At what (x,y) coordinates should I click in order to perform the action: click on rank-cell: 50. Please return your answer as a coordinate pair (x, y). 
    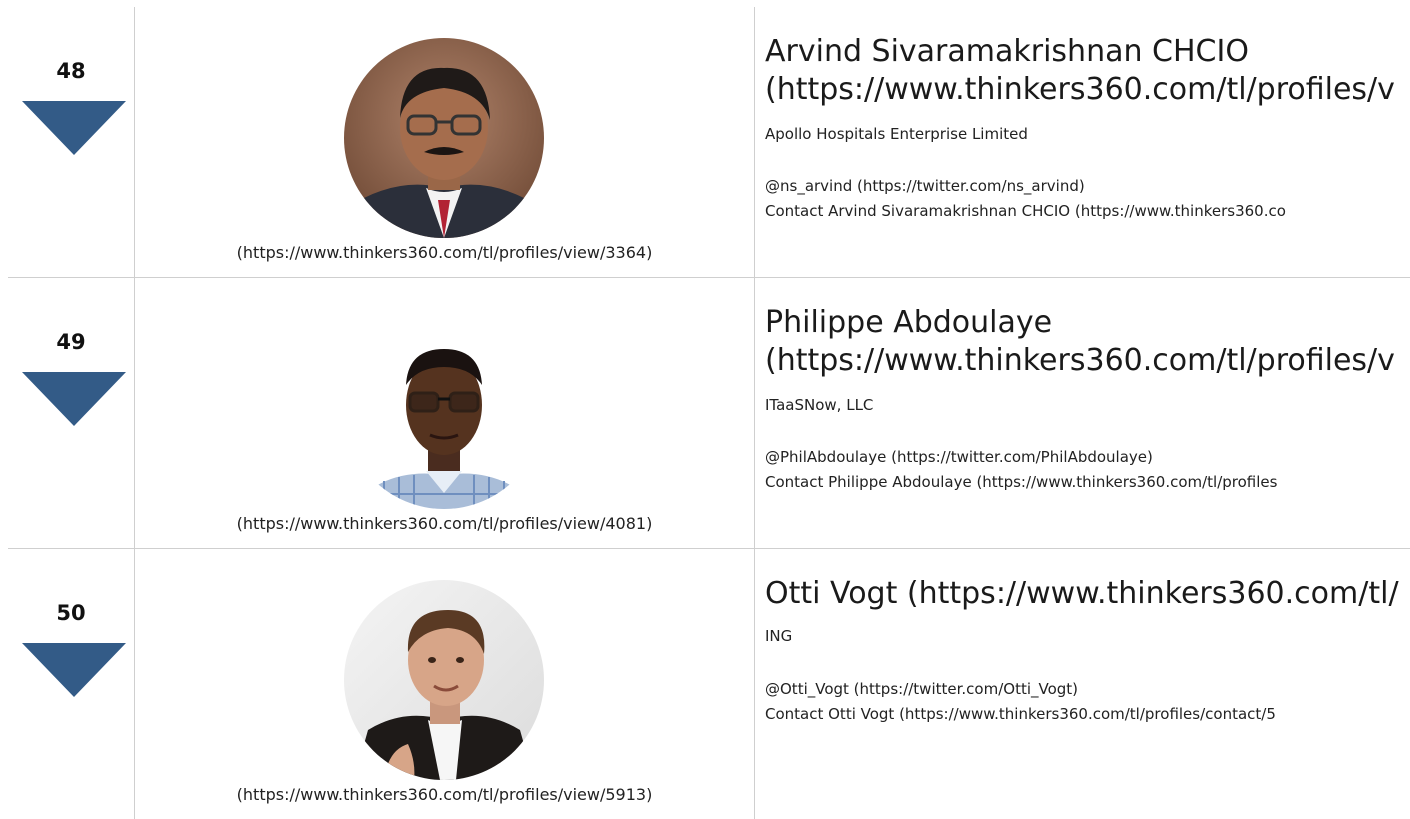
    Looking at the image, I should click on (71, 684).